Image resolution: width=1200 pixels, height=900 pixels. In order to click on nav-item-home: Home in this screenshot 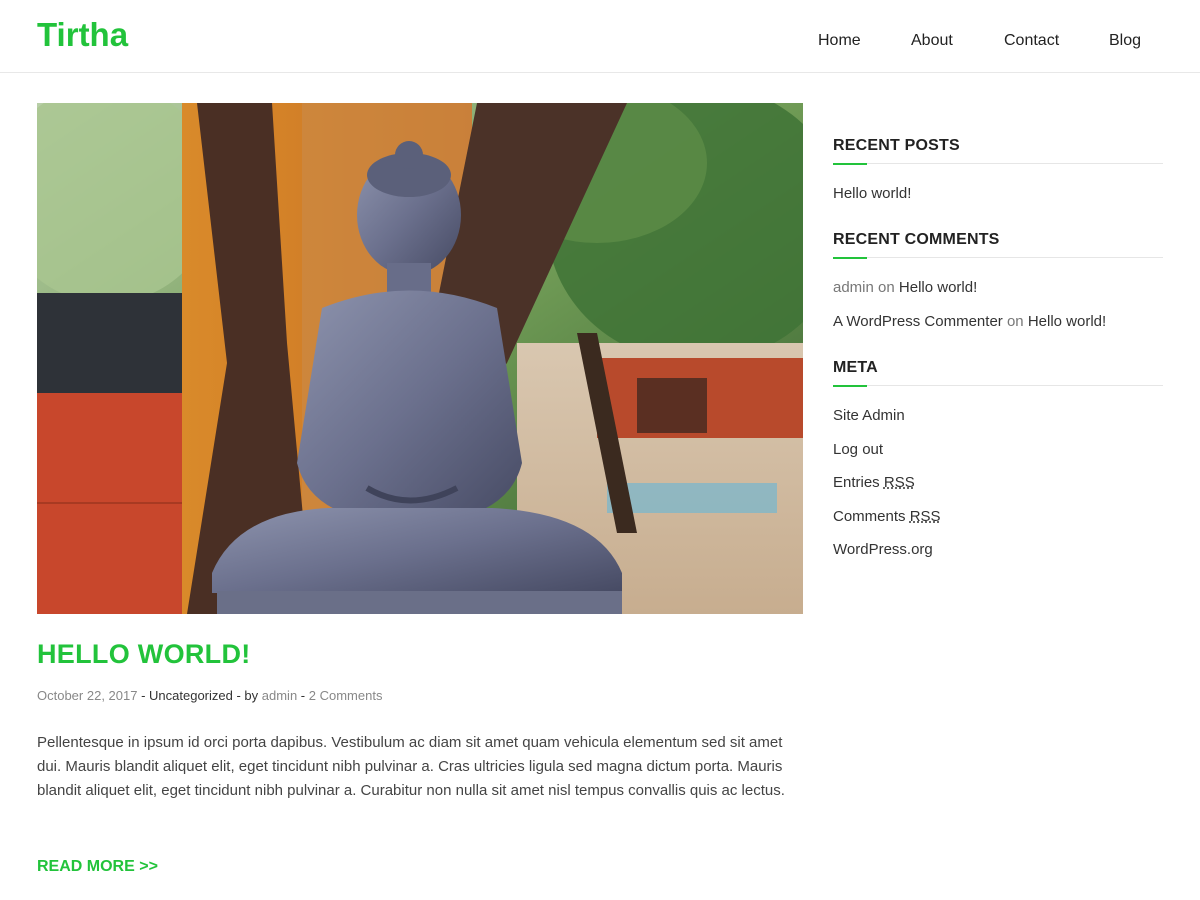, I will do `click(839, 41)`.